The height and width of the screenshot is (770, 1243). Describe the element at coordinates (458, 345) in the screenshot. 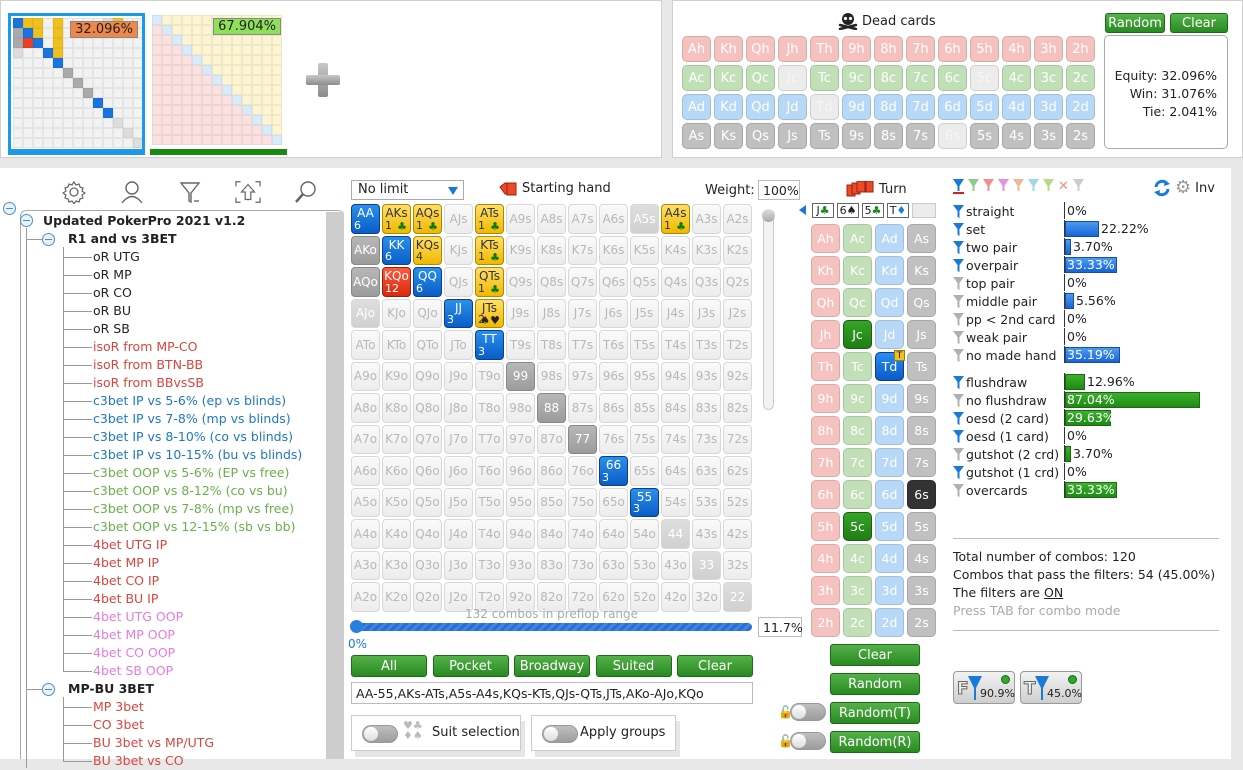

I see `hand-cell: JTo` at that location.